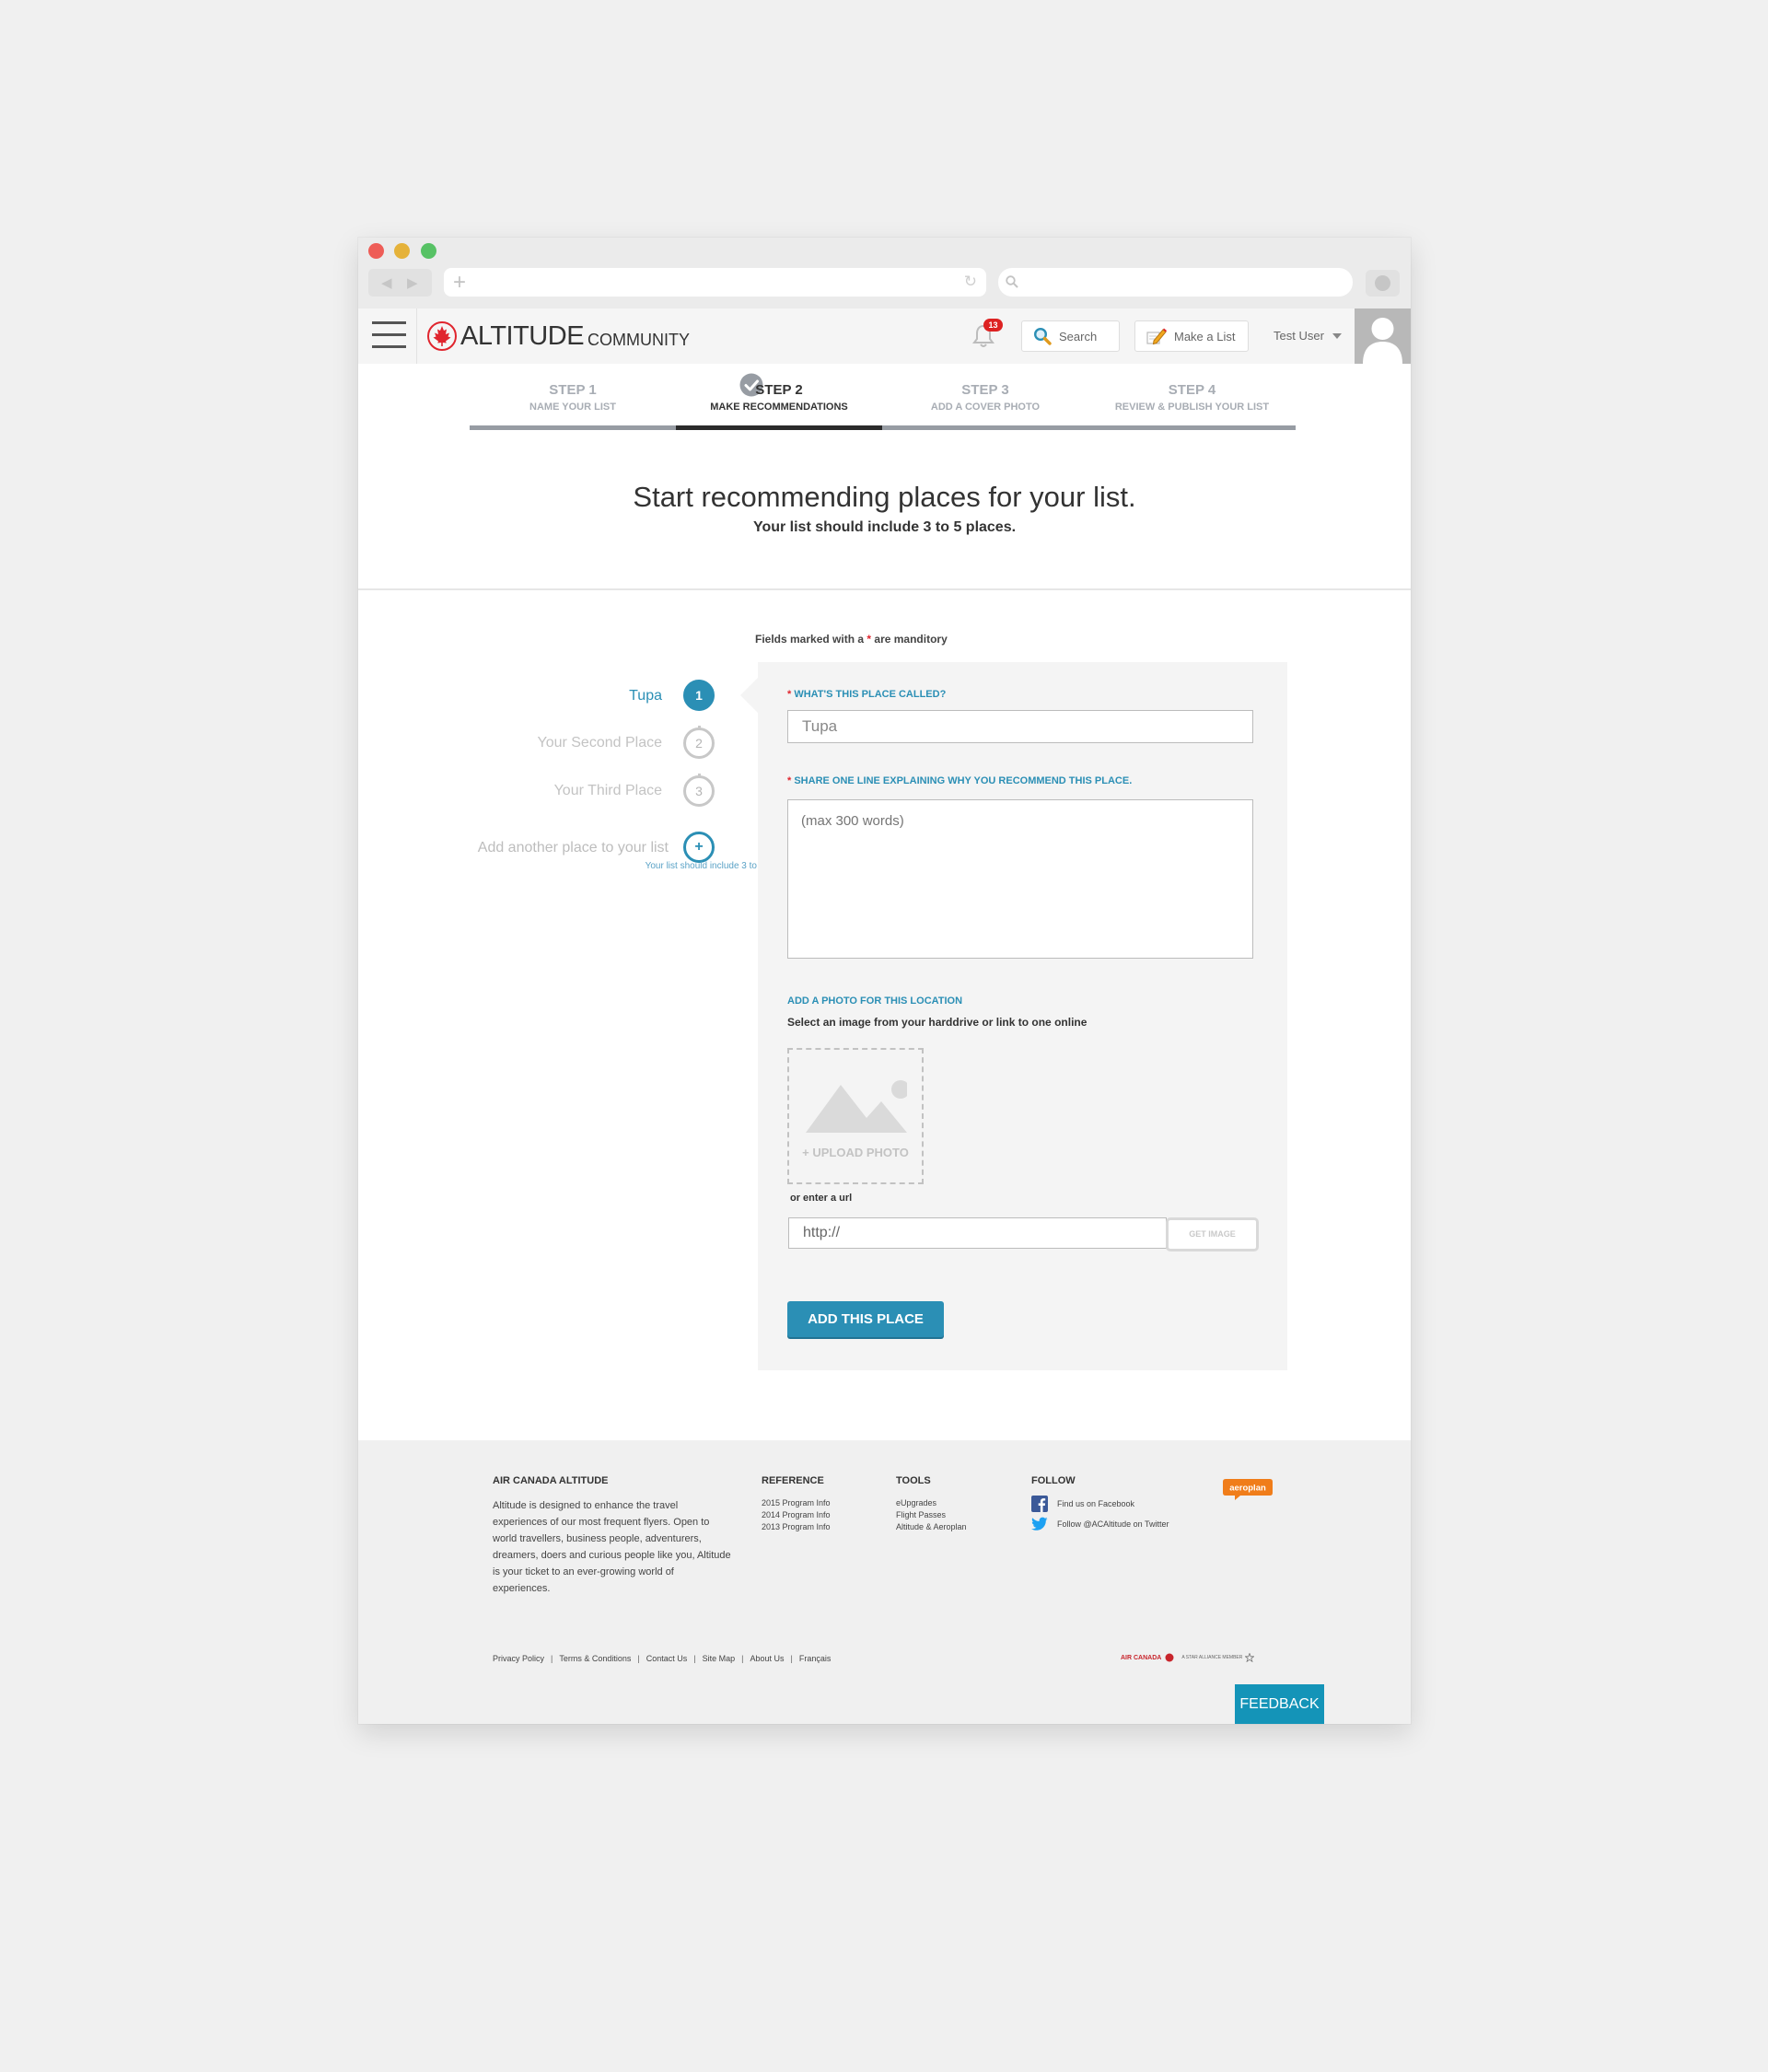 Image resolution: width=1768 pixels, height=2072 pixels. What do you see at coordinates (524, 696) in the screenshot?
I see `place-item-label: Tupa` at bounding box center [524, 696].